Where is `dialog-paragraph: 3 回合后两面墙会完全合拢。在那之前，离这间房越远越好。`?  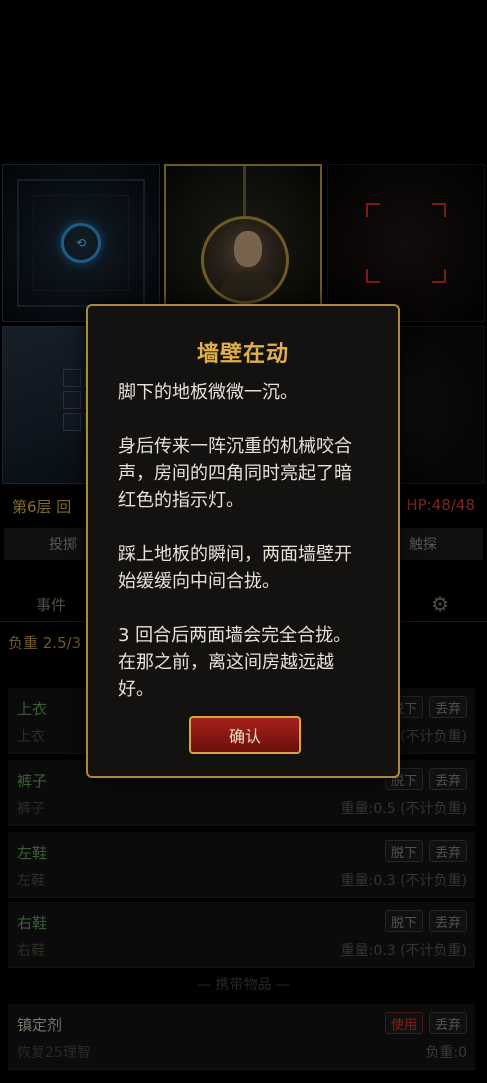 dialog-paragraph: 3 回合后两面墙会完全合拢。在那之前，离这间房越远越好。 is located at coordinates (235, 662).